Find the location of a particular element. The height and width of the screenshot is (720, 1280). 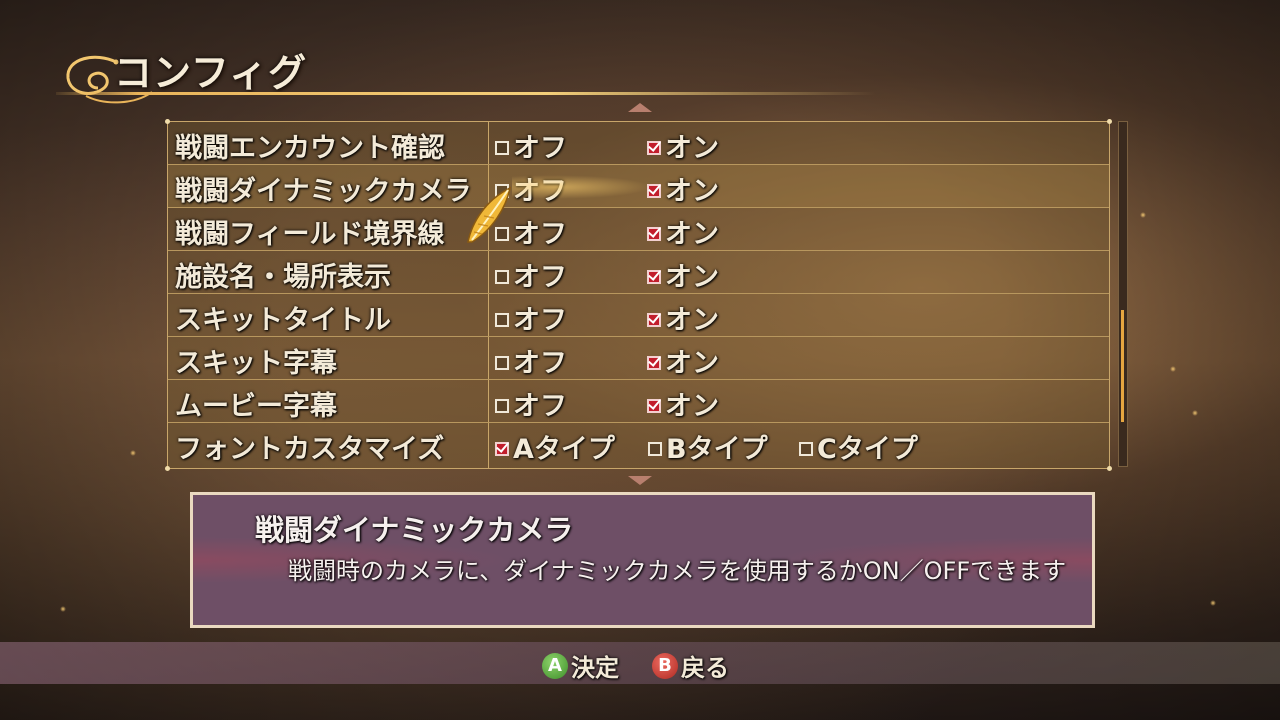

a-button-icon: A is located at coordinates (555, 665).